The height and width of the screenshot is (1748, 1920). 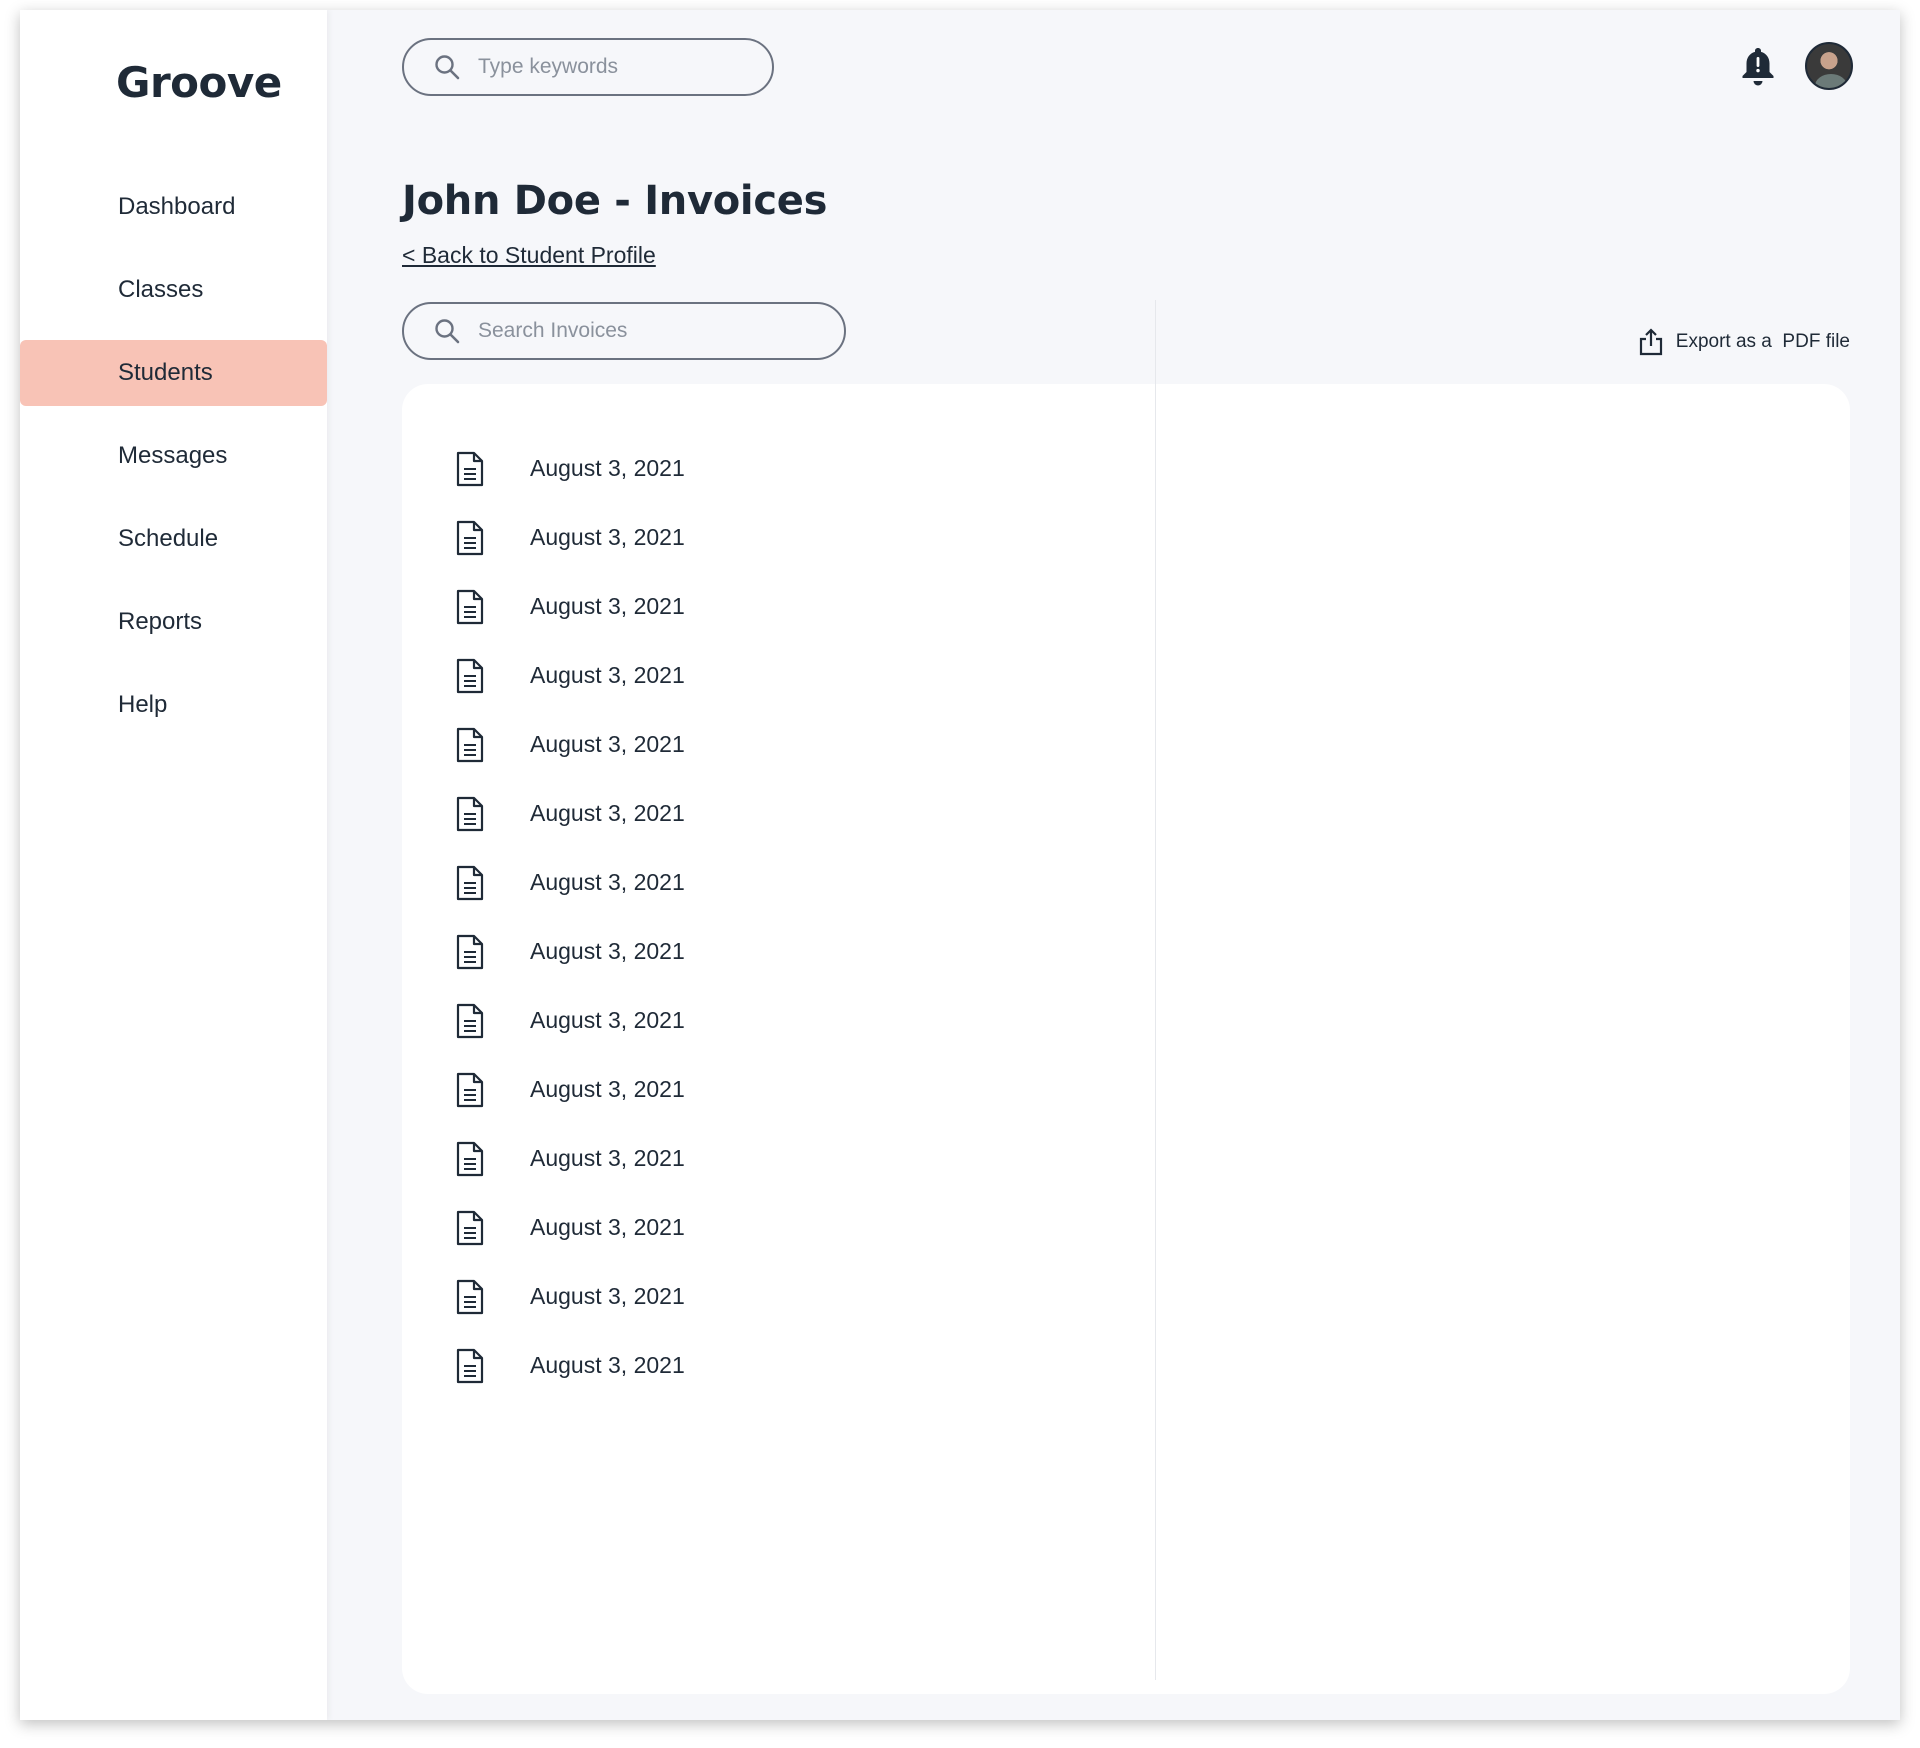 I want to click on sidebar-item-help: Help, so click(x=173, y=705).